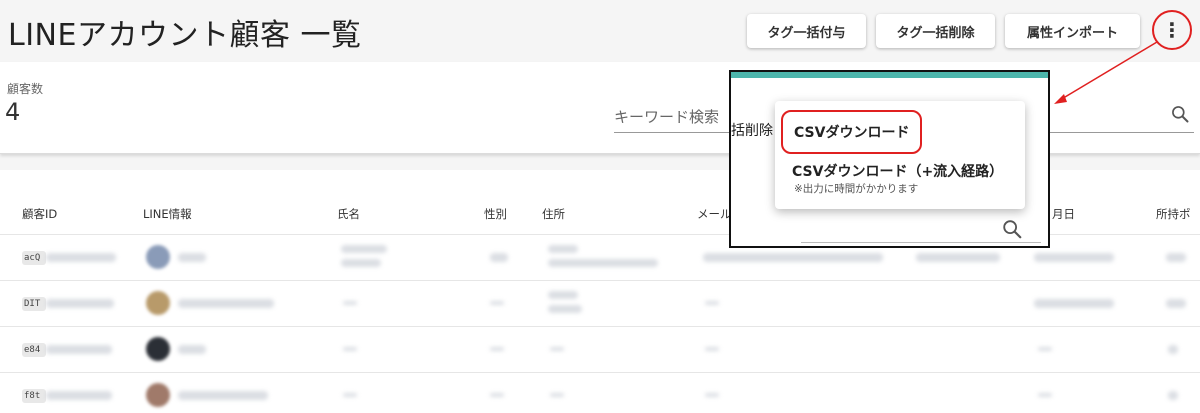 The width and height of the screenshot is (1200, 413). What do you see at coordinates (806, 31) in the screenshot?
I see `bulk-add-tag-button: タグ一括付与` at bounding box center [806, 31].